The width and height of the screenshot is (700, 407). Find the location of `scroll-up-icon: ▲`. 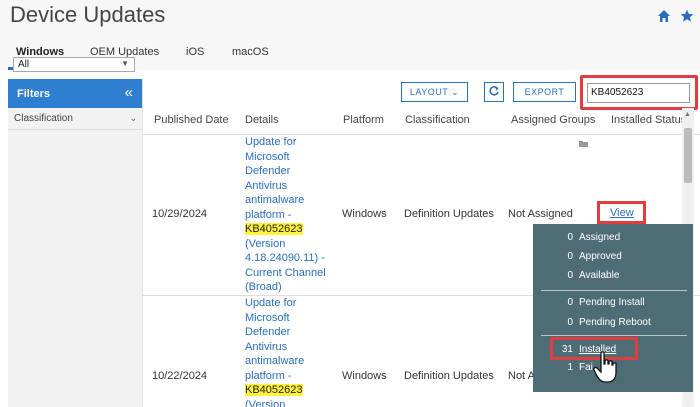

scroll-up-icon: ▲ is located at coordinates (687, 114).